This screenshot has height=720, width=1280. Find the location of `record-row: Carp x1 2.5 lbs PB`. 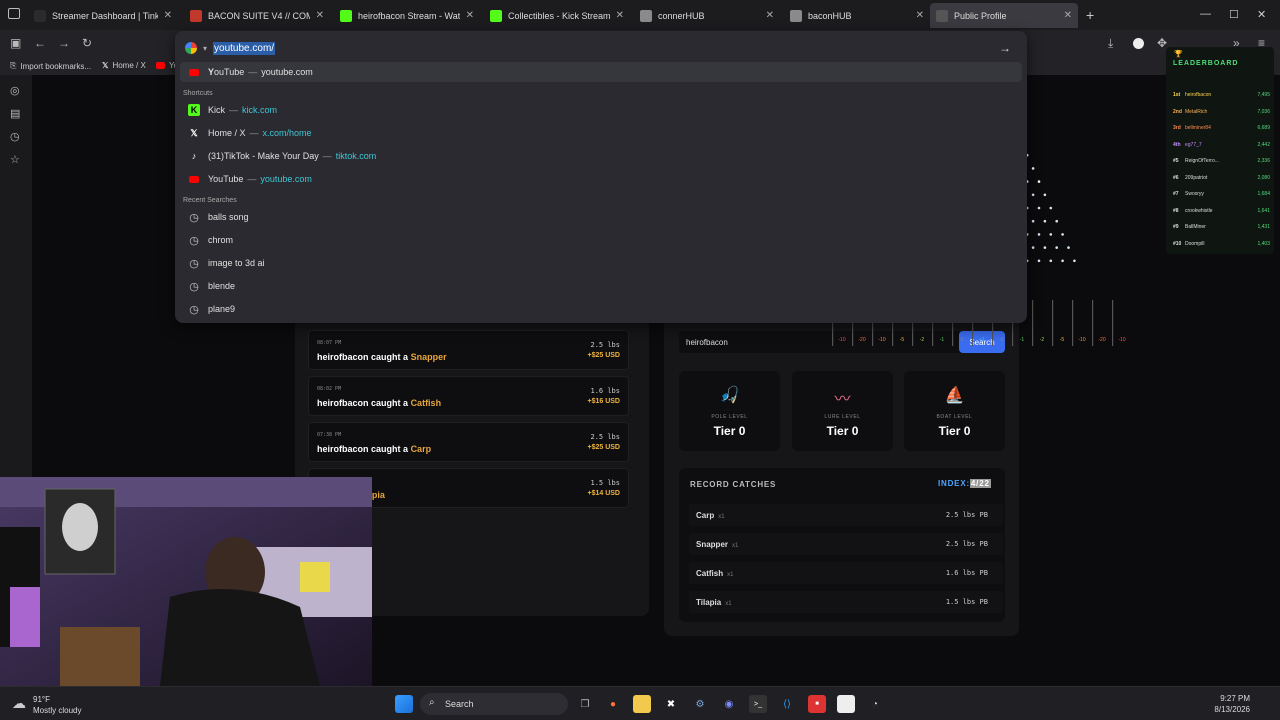

record-row: Carp x1 2.5 lbs PB is located at coordinates (846, 515).